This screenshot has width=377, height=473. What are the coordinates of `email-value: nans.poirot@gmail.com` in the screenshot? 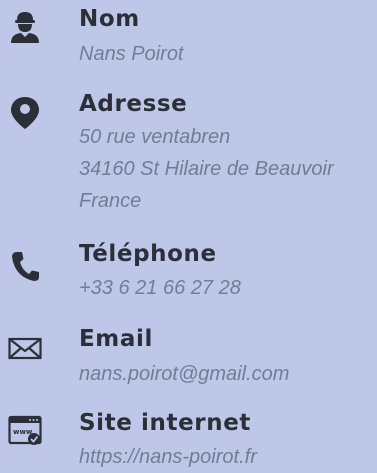 It's located at (184, 374).